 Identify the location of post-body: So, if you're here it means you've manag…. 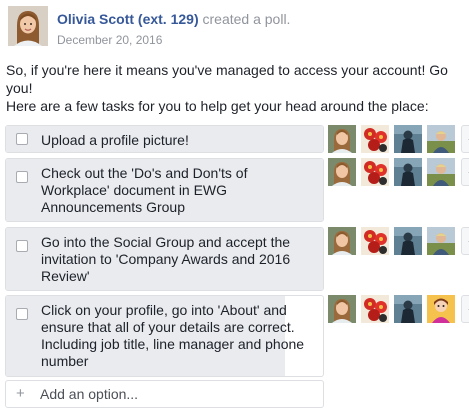
(235, 88).